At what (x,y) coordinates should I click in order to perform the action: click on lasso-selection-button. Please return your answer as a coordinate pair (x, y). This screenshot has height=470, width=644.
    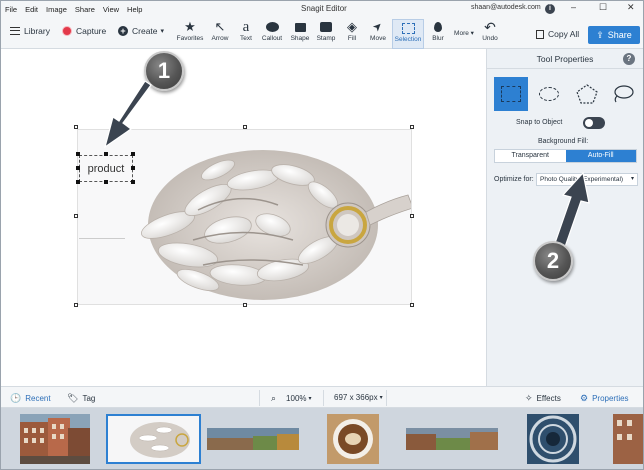
    Looking at the image, I should click on (623, 94).